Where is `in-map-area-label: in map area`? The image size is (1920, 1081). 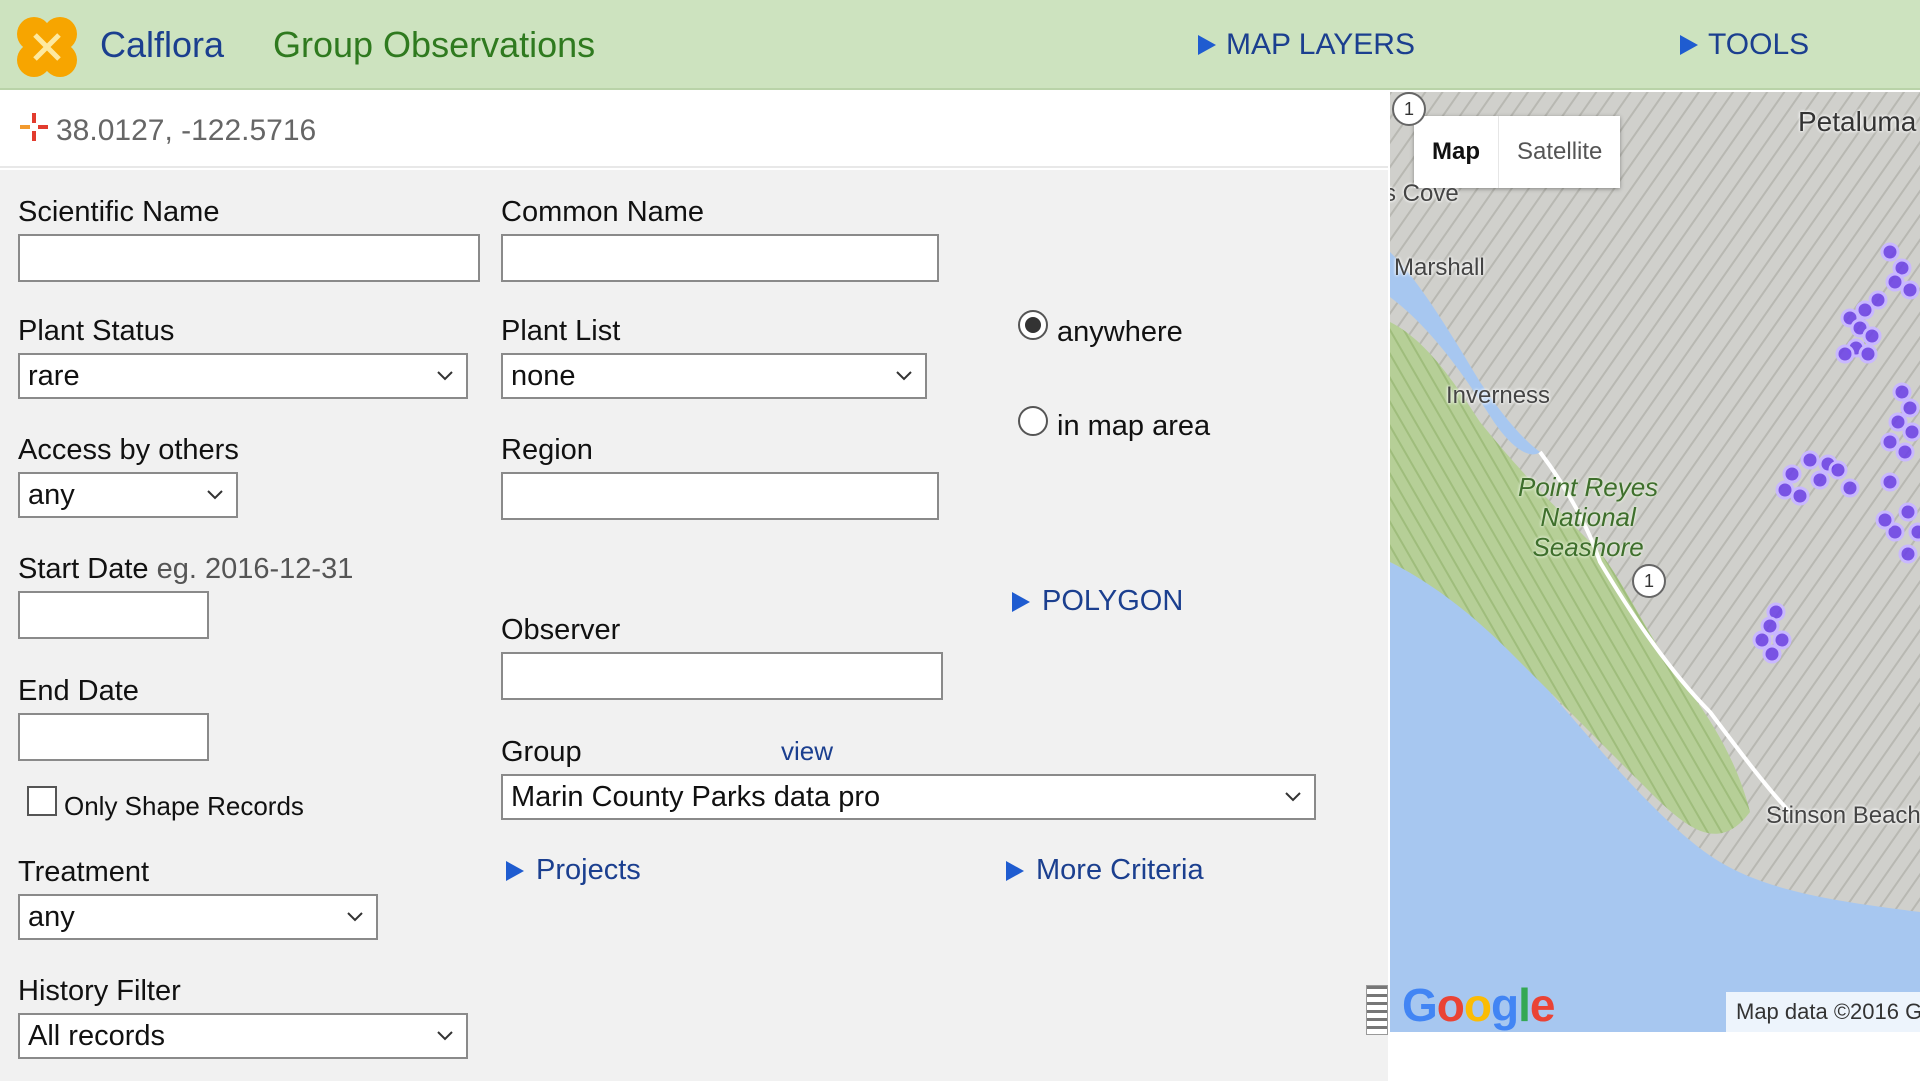
in-map-area-label: in map area is located at coordinates (1133, 426).